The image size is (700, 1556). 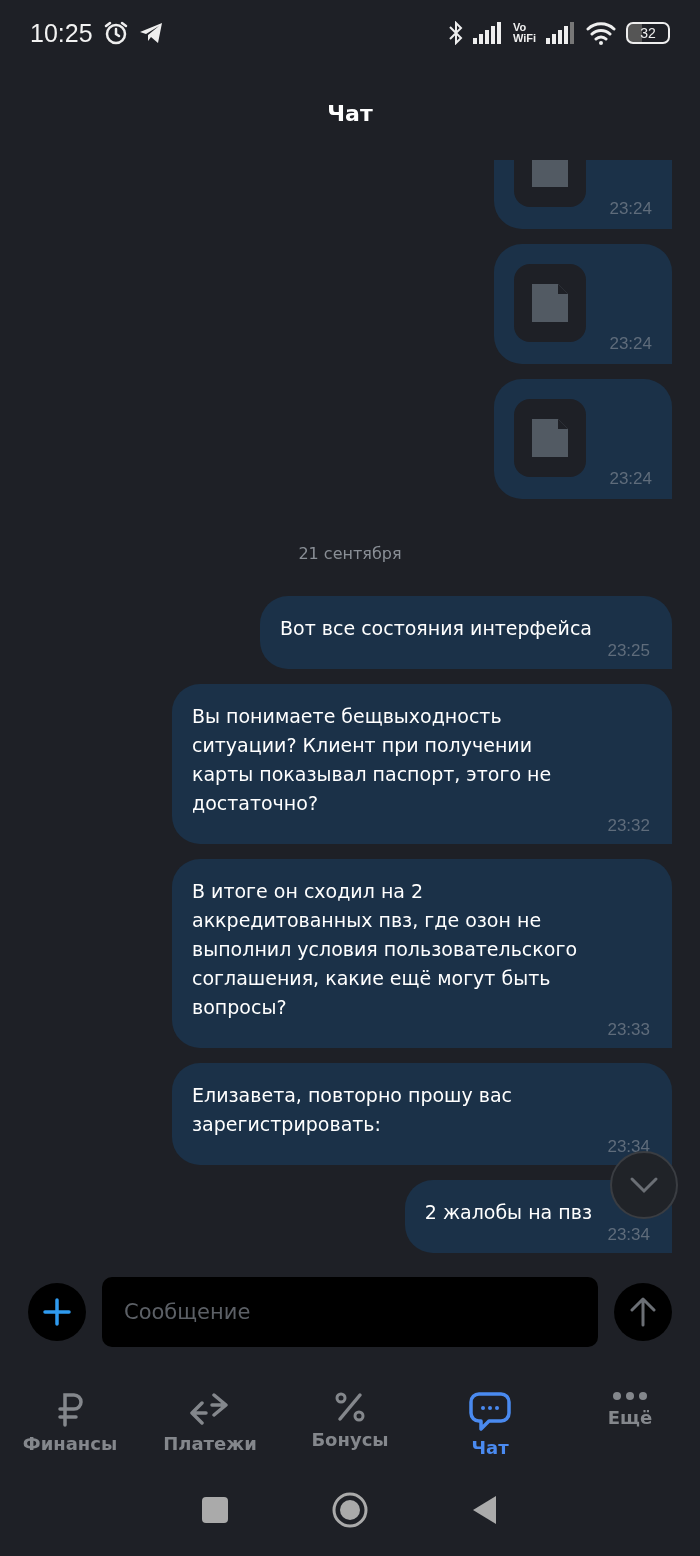 What do you see at coordinates (643, 1312) in the screenshot?
I see `arrow-up-icon` at bounding box center [643, 1312].